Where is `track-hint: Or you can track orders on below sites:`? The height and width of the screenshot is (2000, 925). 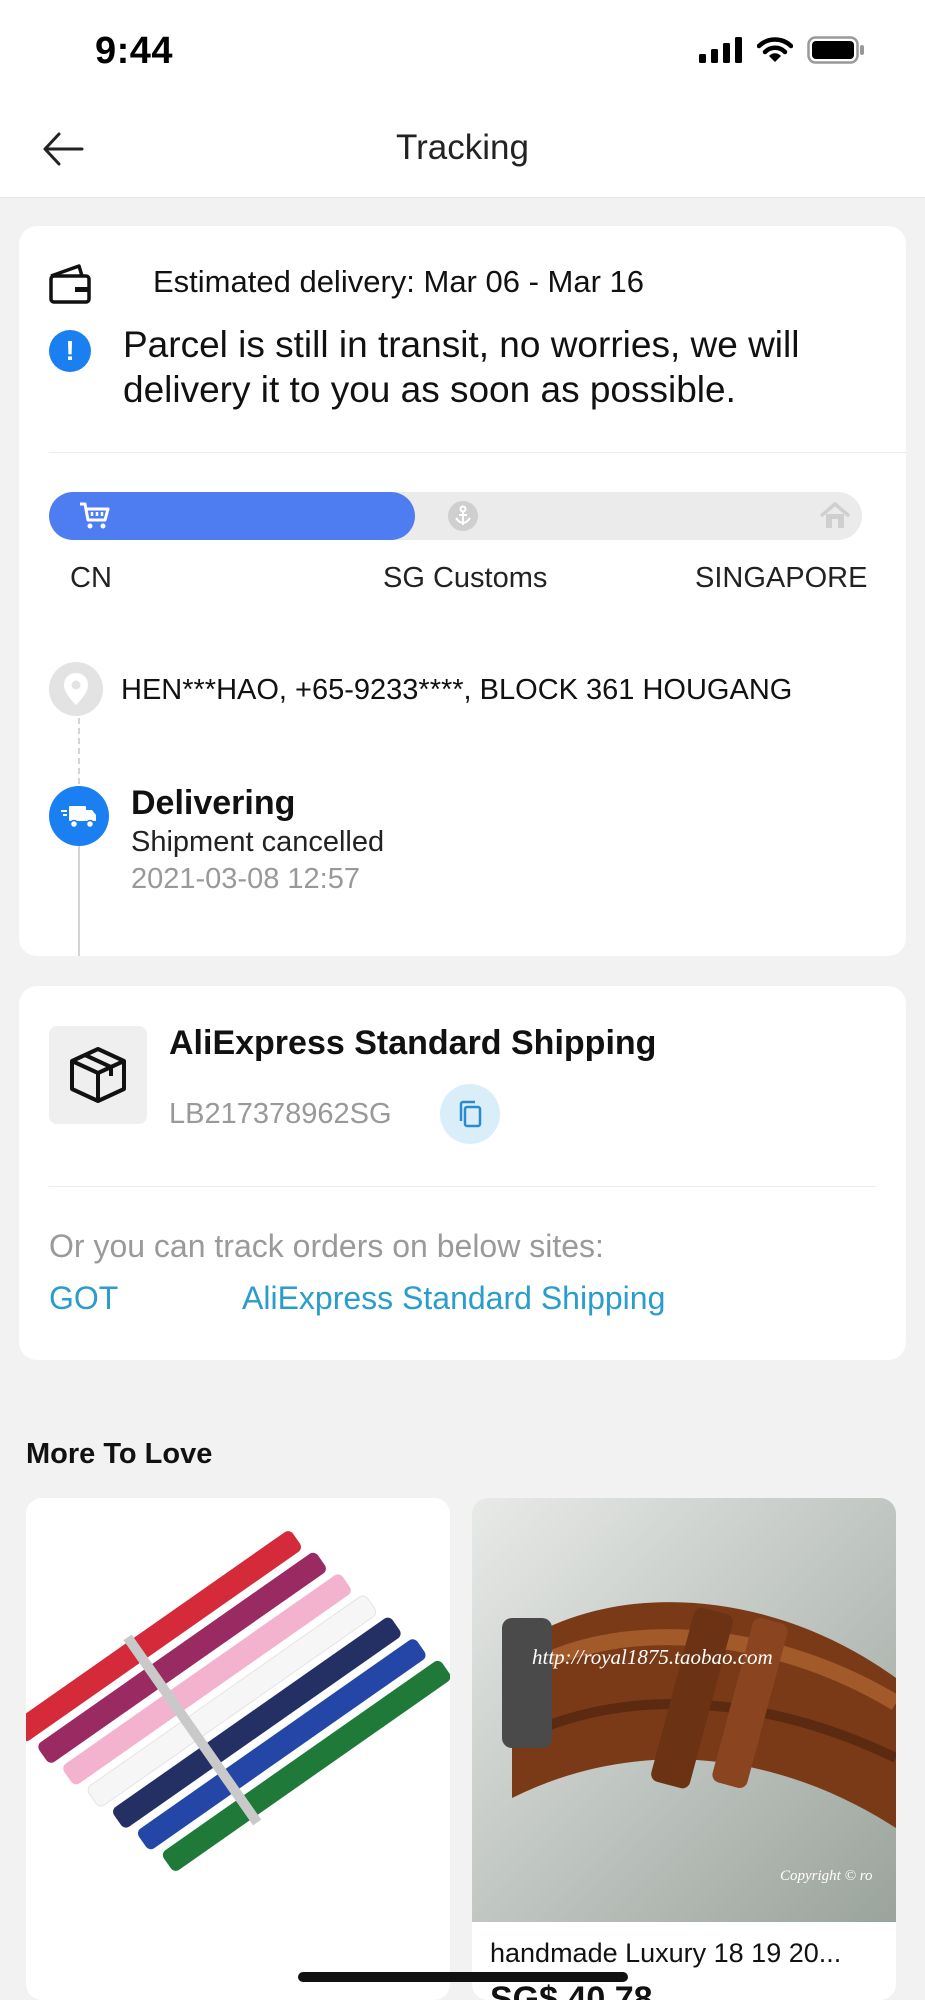 track-hint: Or you can track orders on below sites: is located at coordinates (326, 1246).